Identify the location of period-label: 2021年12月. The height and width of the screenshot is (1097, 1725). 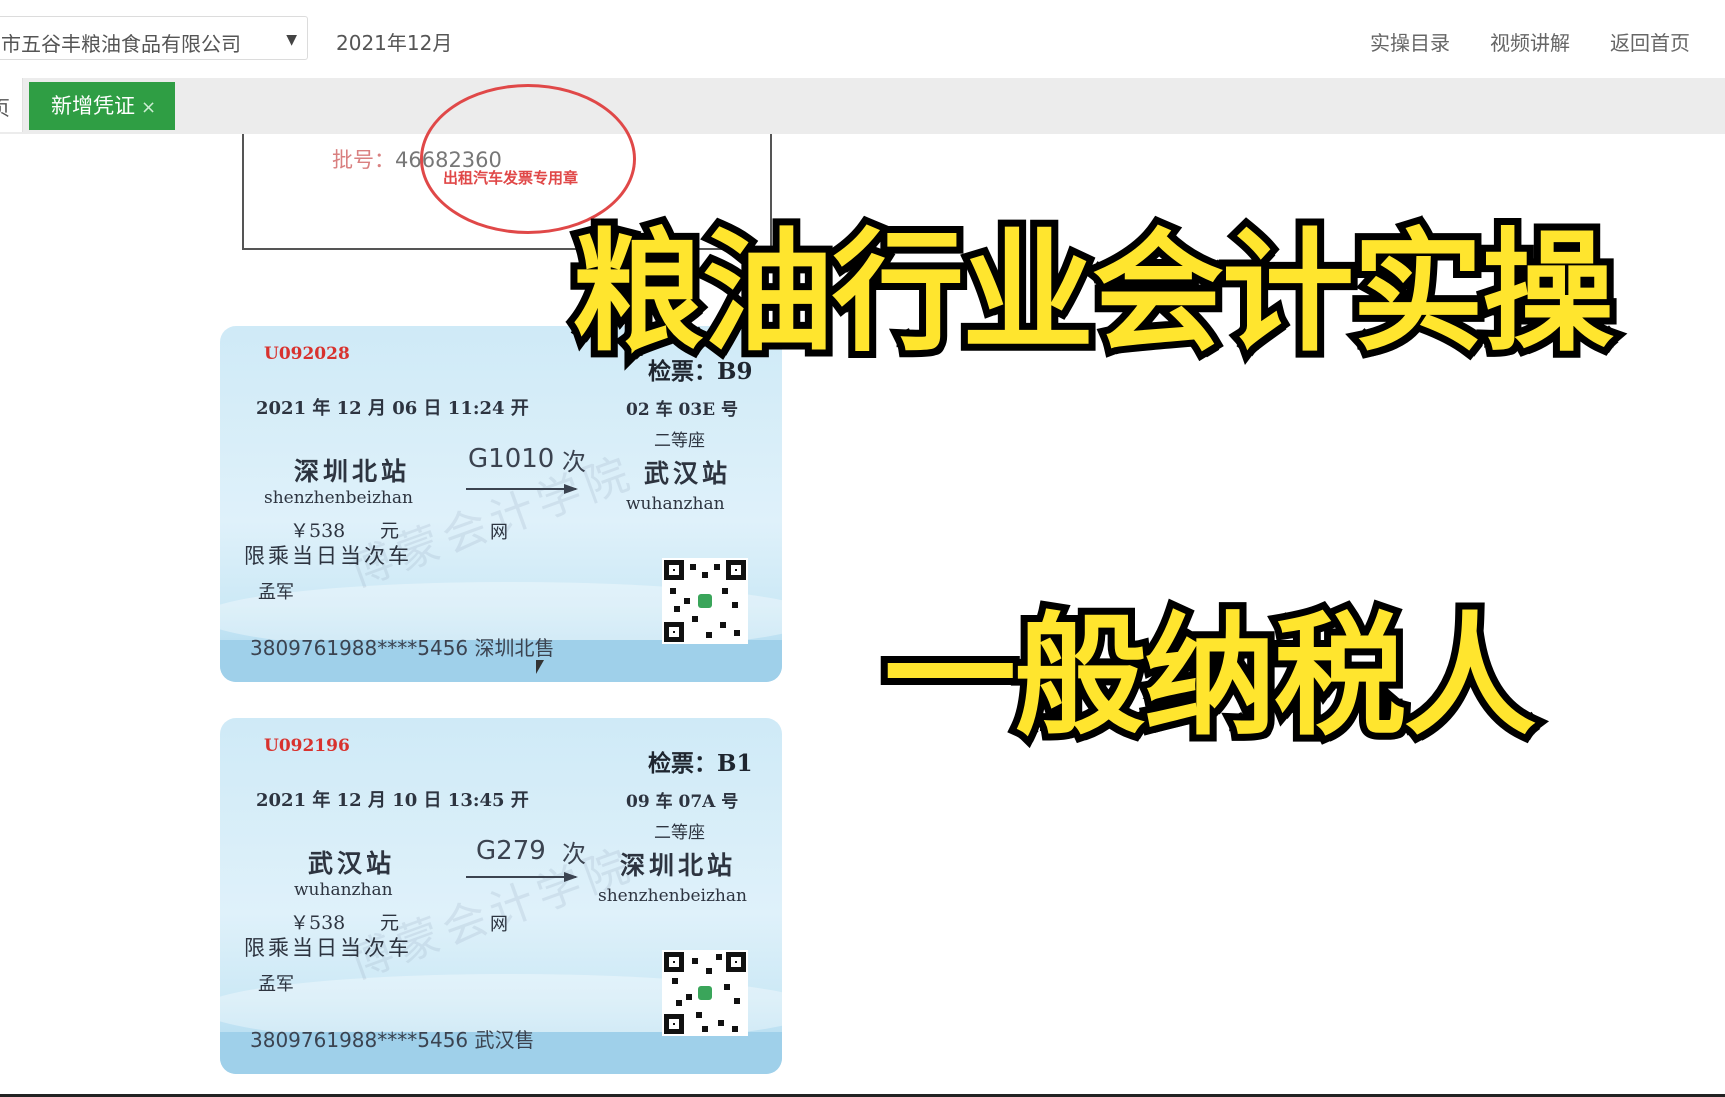
(394, 43).